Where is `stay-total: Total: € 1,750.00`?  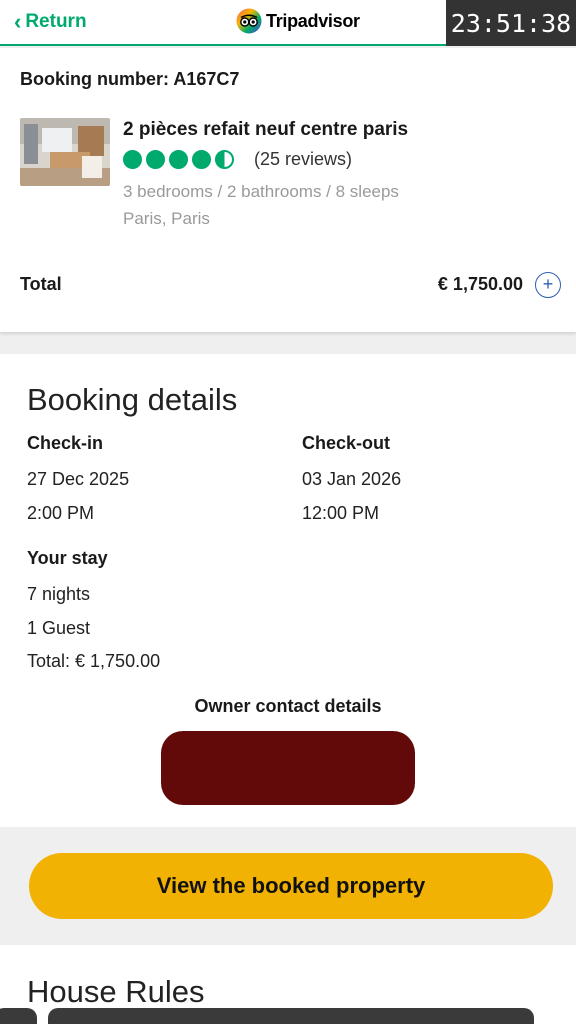 stay-total: Total: € 1,750.00 is located at coordinates (94, 661).